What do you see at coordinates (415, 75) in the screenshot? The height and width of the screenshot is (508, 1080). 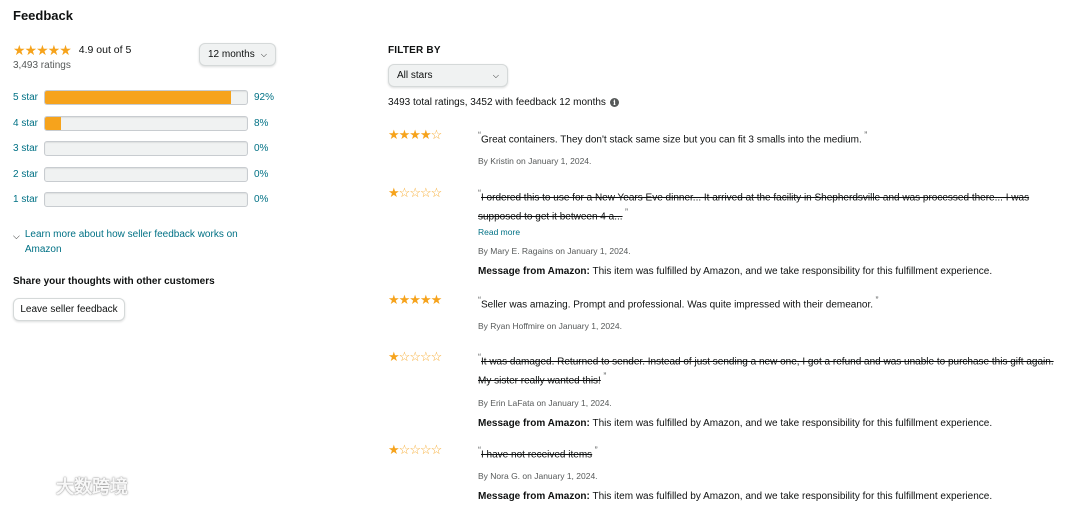 I see `star-filter-value: All stars` at bounding box center [415, 75].